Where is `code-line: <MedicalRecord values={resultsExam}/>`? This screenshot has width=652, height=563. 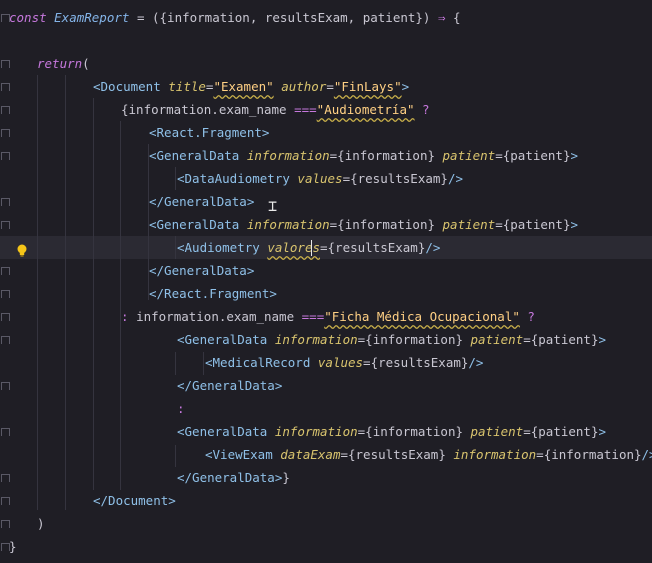 code-line: <MedicalRecord values={resultsExam}/> is located at coordinates (326, 362).